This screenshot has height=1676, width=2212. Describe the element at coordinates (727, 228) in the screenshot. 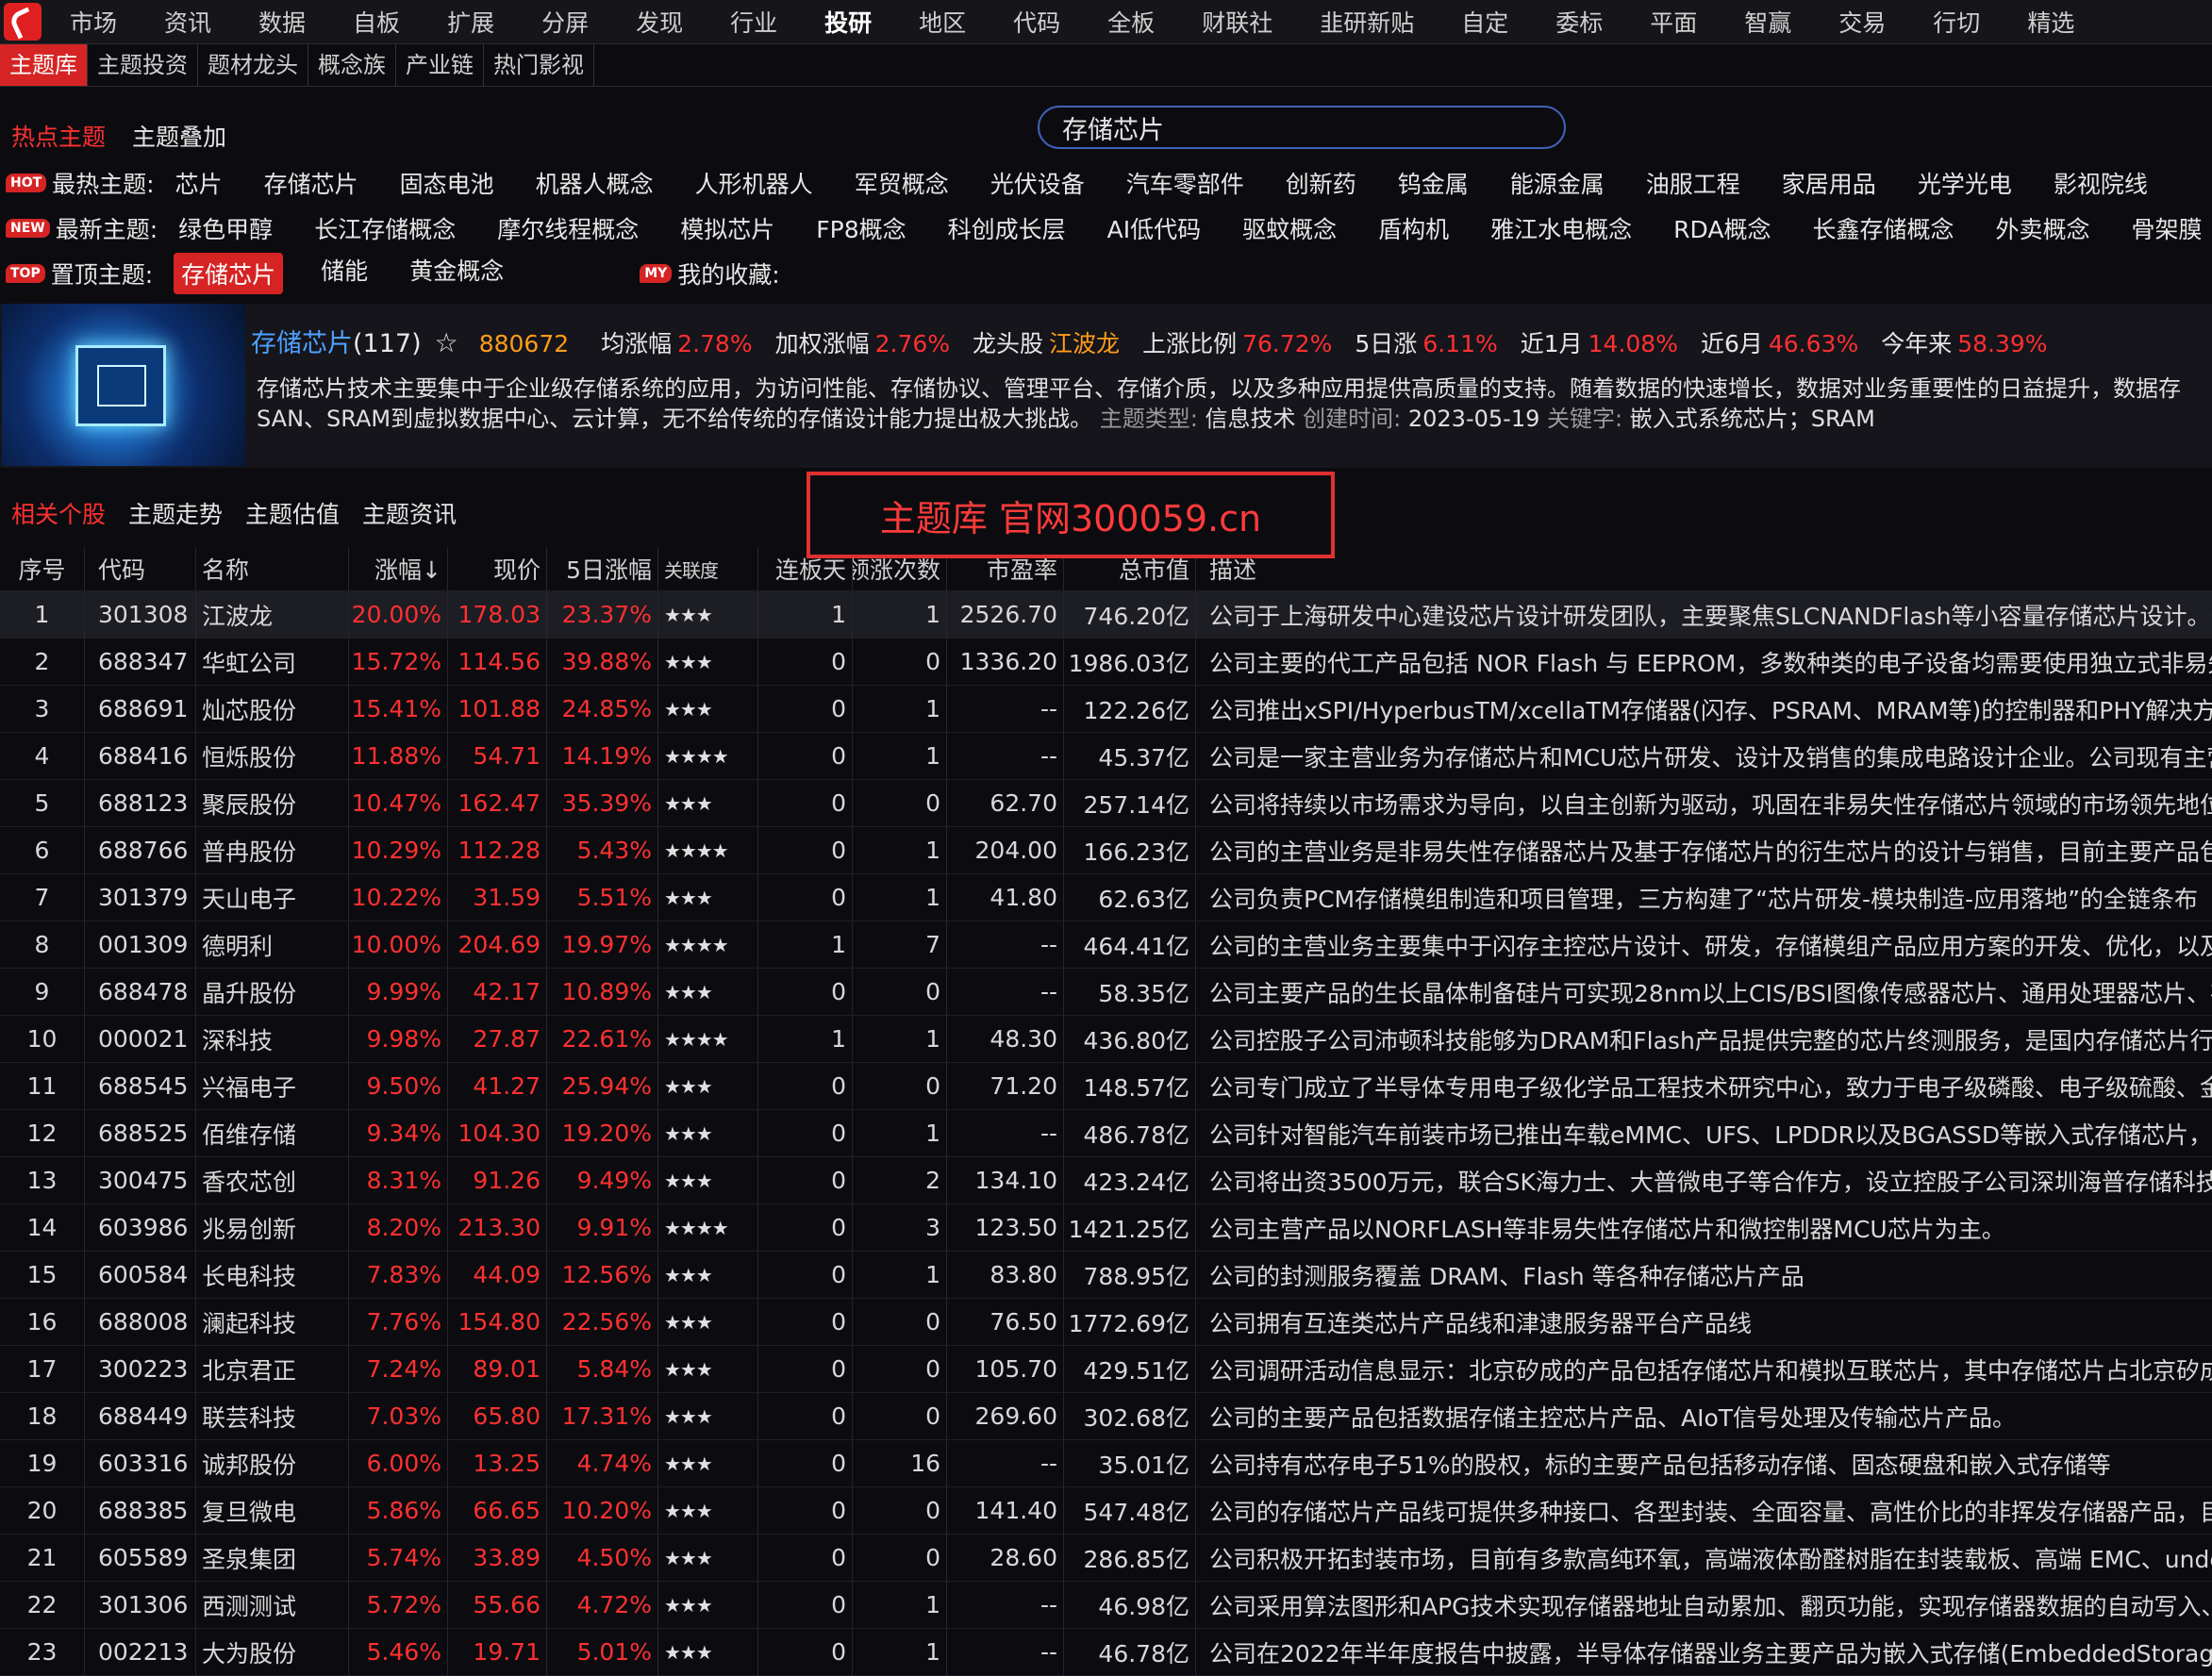

I see `theme-tag: 模拟芯片` at that location.